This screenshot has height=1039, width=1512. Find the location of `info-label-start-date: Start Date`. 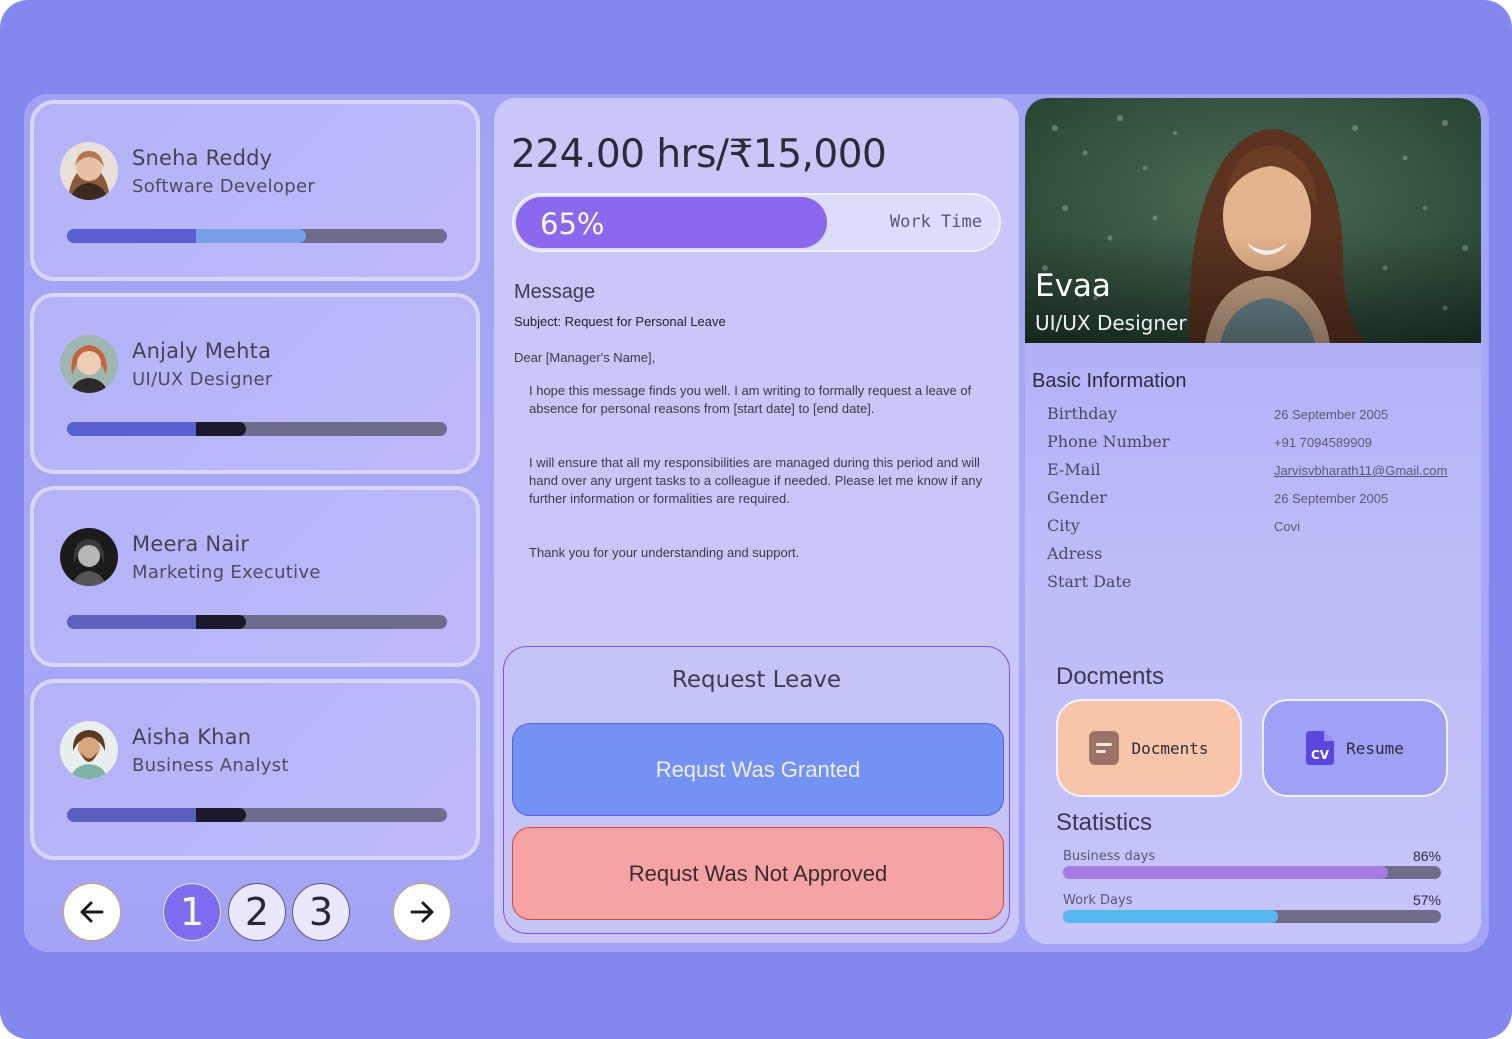

info-label-start-date: Start Date is located at coordinates (1089, 581).